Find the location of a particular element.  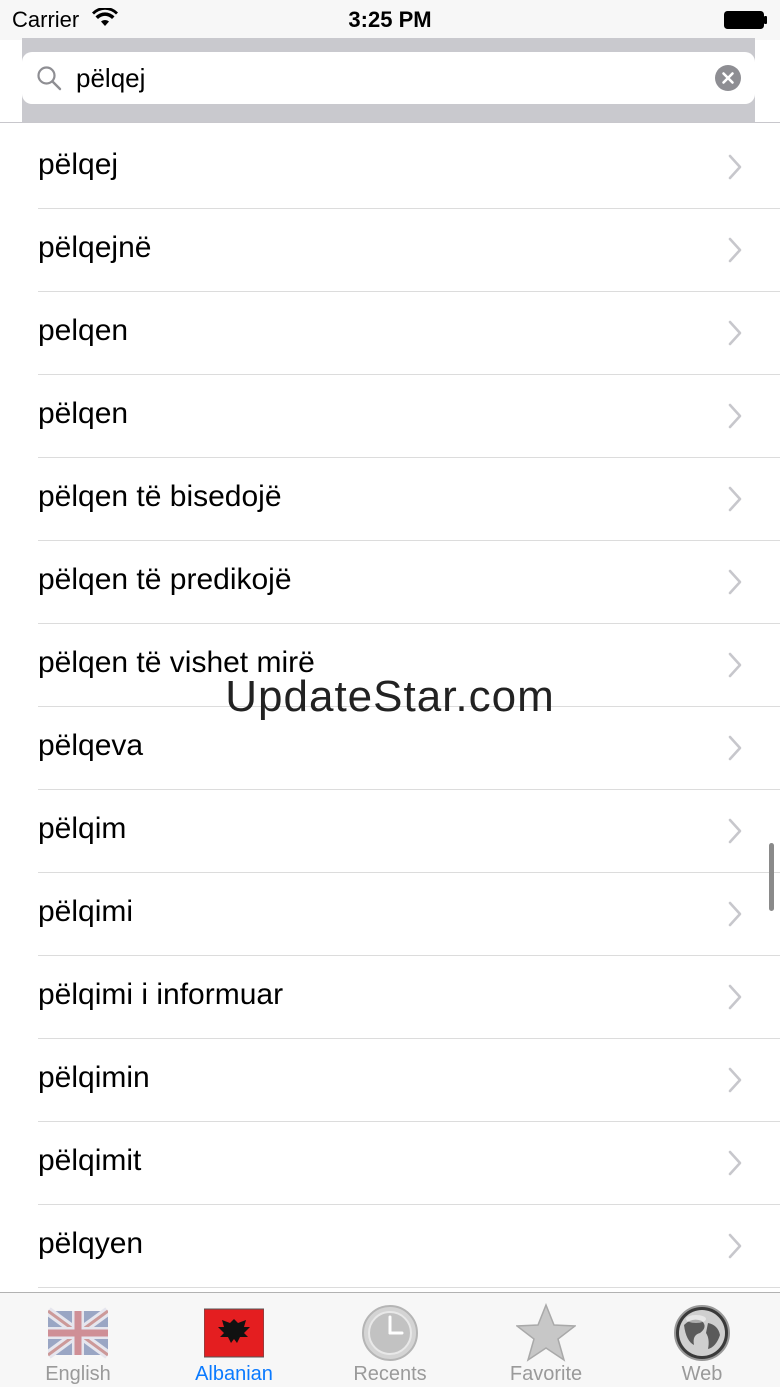

tab-favorite: Favorite is located at coordinates (546, 1340).